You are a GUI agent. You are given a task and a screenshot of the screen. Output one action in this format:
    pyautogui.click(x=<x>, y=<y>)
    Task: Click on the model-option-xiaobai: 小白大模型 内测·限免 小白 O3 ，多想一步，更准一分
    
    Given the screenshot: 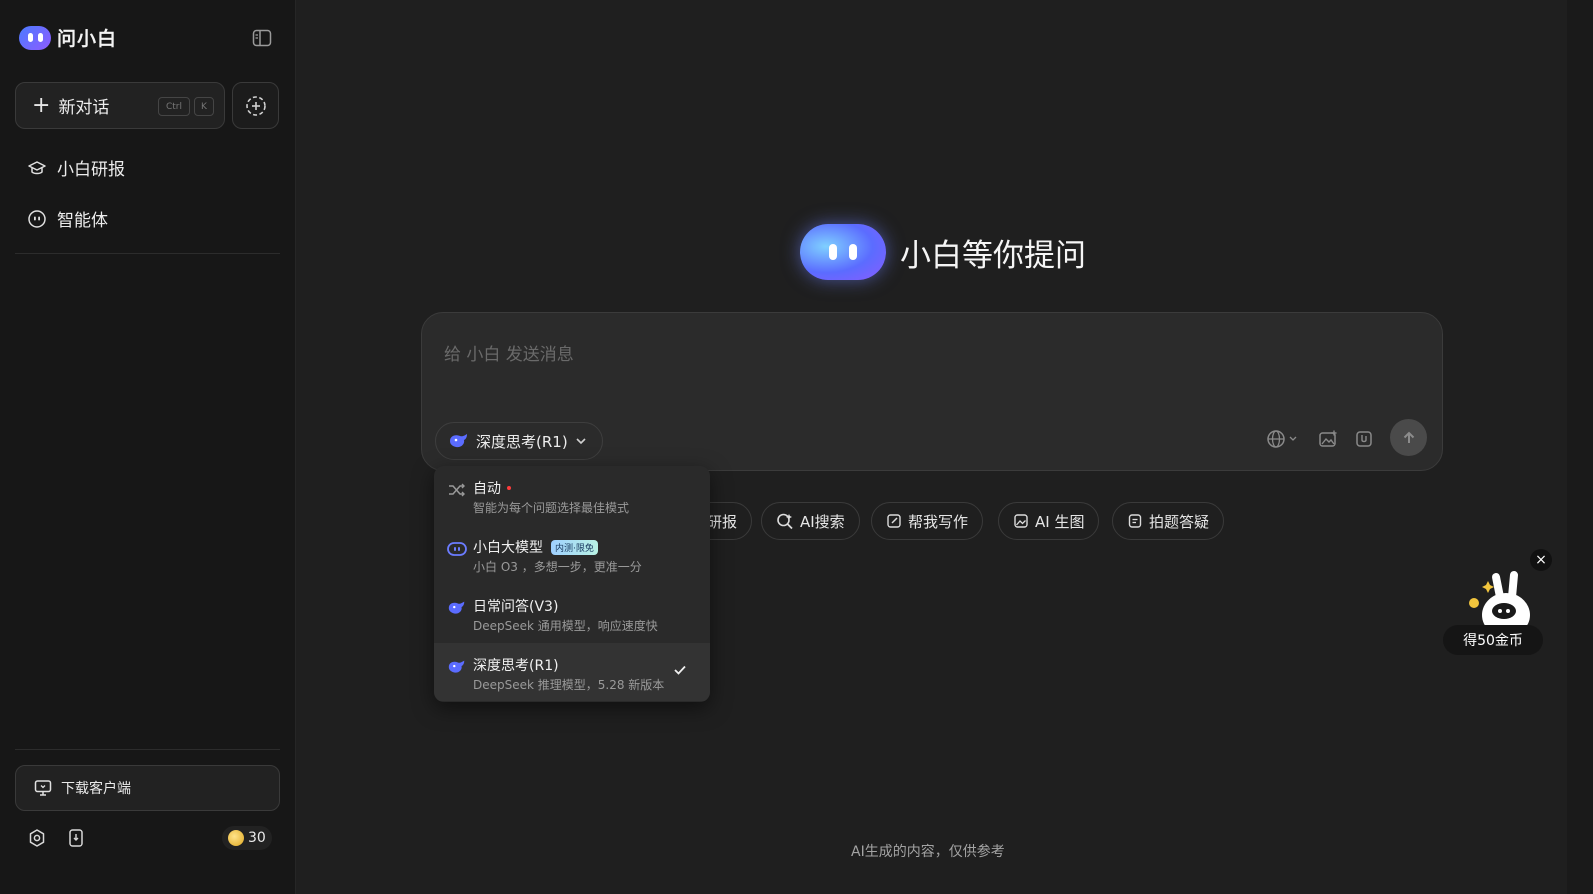 What is the action you would take?
    pyautogui.click(x=572, y=554)
    